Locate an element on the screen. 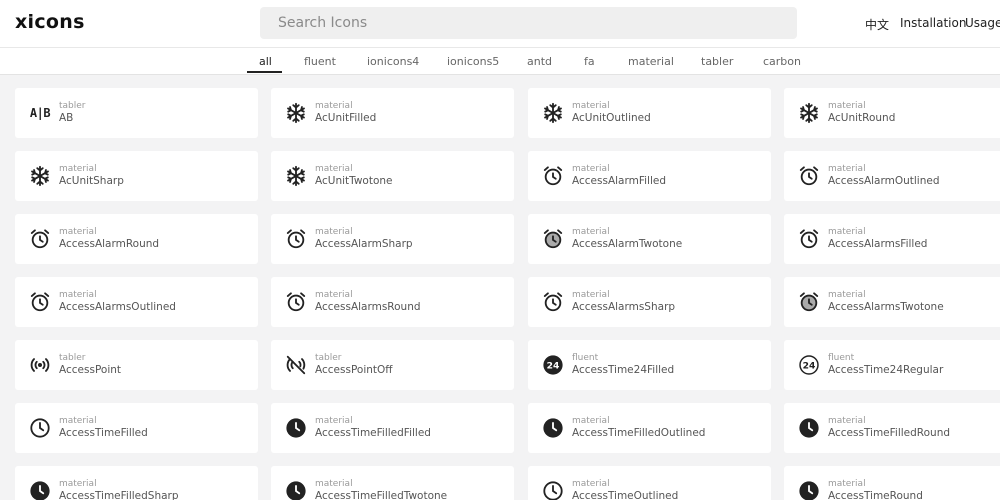 The image size is (1000, 500). icon-card: material AccessTimeRound is located at coordinates (892, 483).